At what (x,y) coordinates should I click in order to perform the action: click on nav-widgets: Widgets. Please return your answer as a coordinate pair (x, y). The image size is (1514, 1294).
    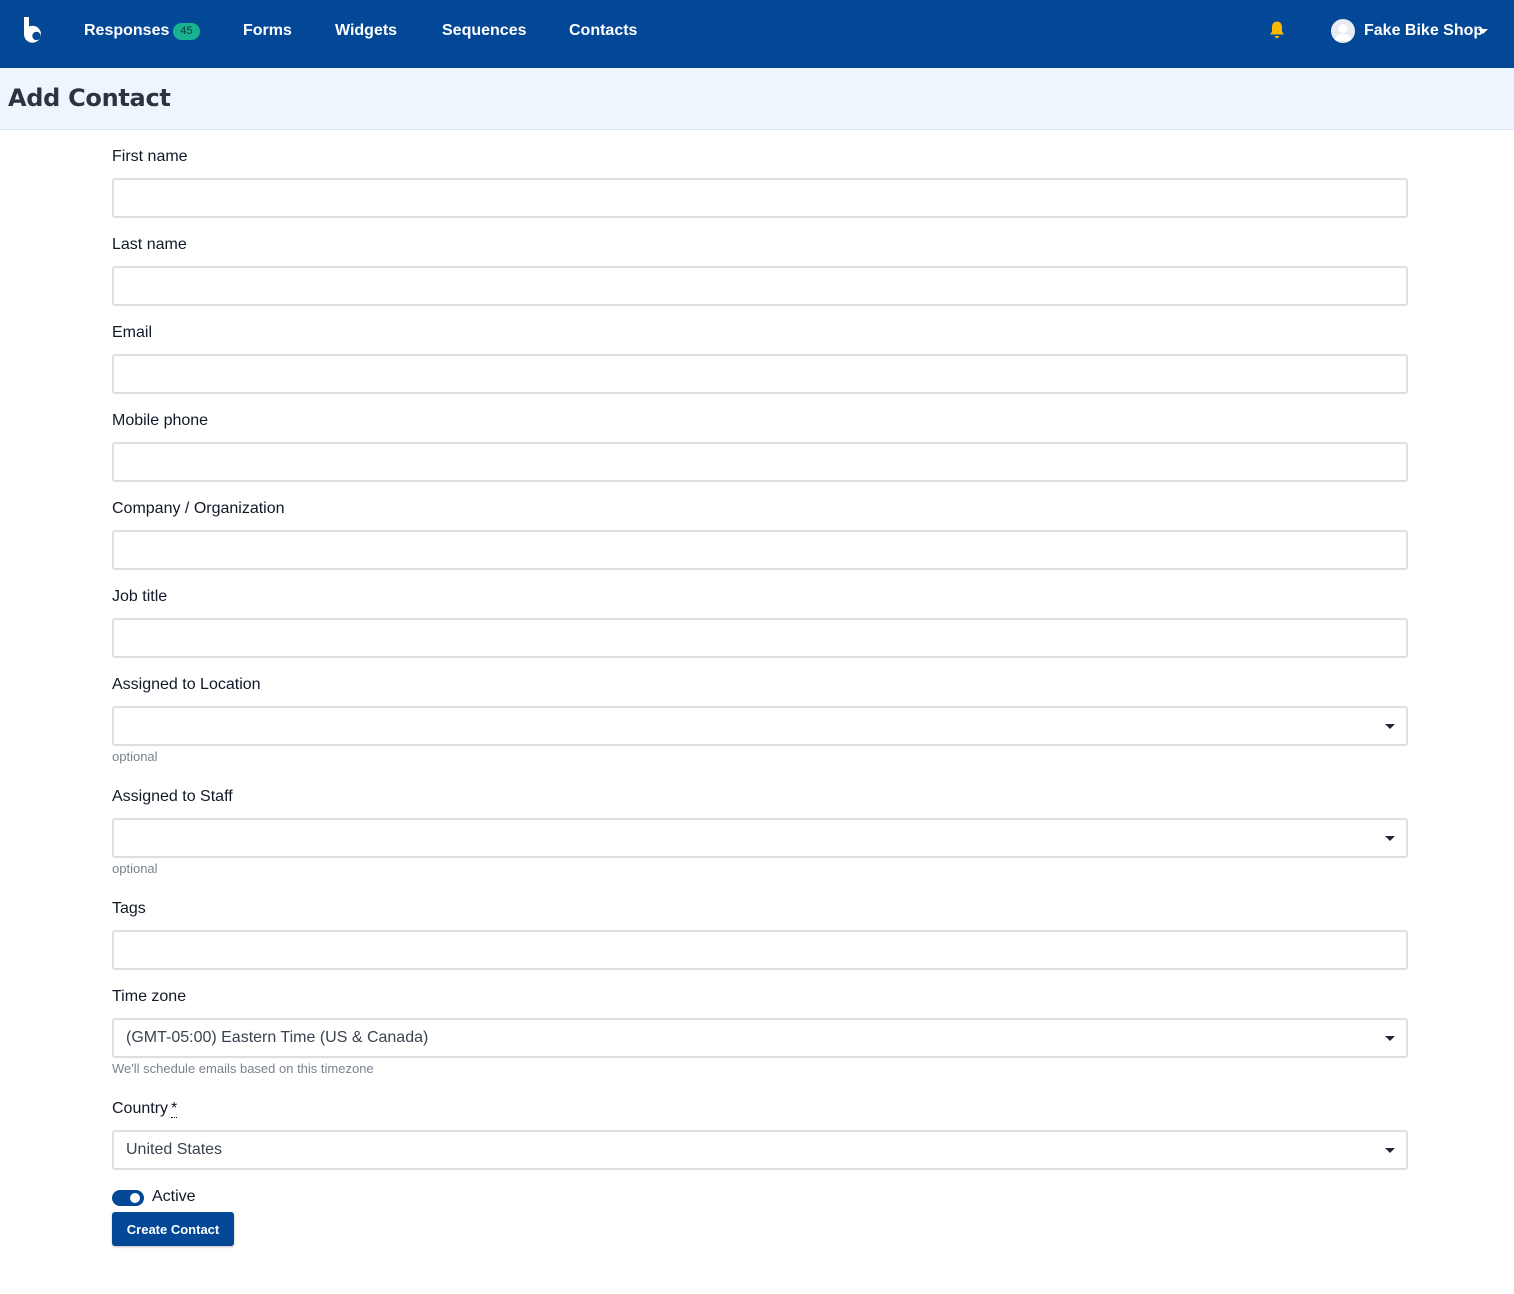
    Looking at the image, I should click on (366, 31).